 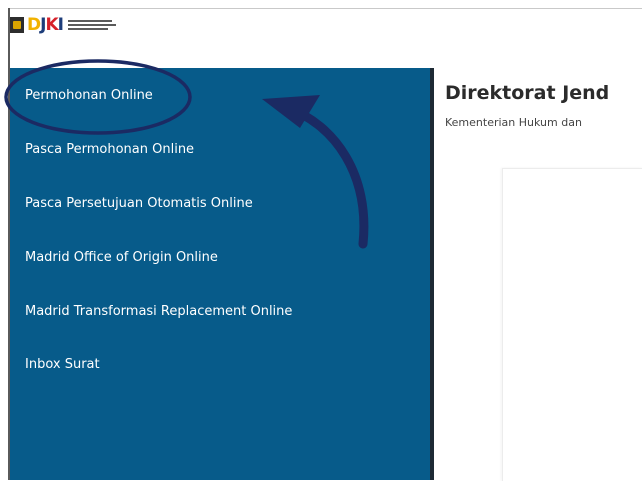 What do you see at coordinates (109, 149) in the screenshot?
I see `sidebar-item-pasca-permohonan-online: Pasca Permohonan Online` at bounding box center [109, 149].